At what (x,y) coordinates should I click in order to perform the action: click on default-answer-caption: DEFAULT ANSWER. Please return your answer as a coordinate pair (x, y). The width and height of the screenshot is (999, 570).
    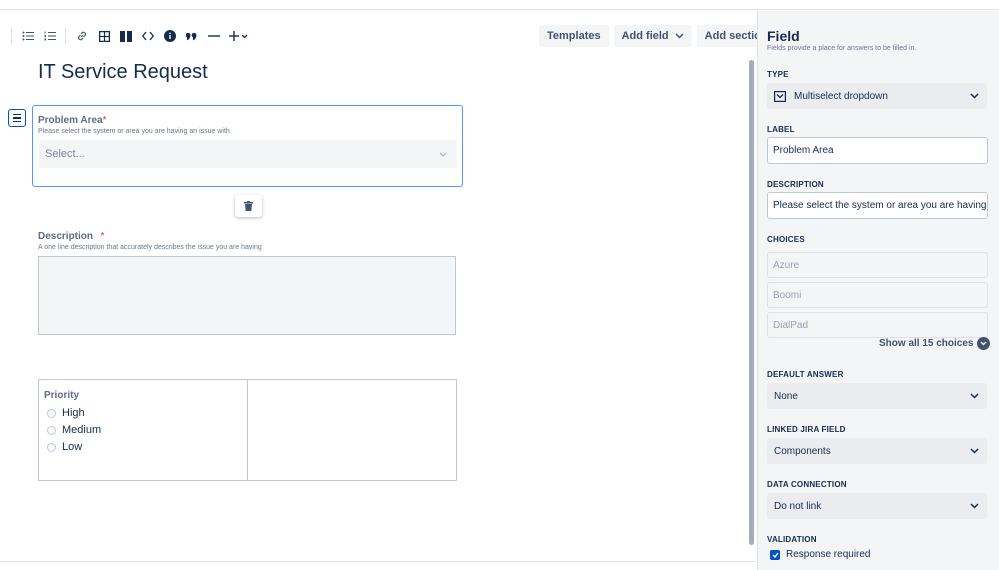
    Looking at the image, I should click on (805, 374).